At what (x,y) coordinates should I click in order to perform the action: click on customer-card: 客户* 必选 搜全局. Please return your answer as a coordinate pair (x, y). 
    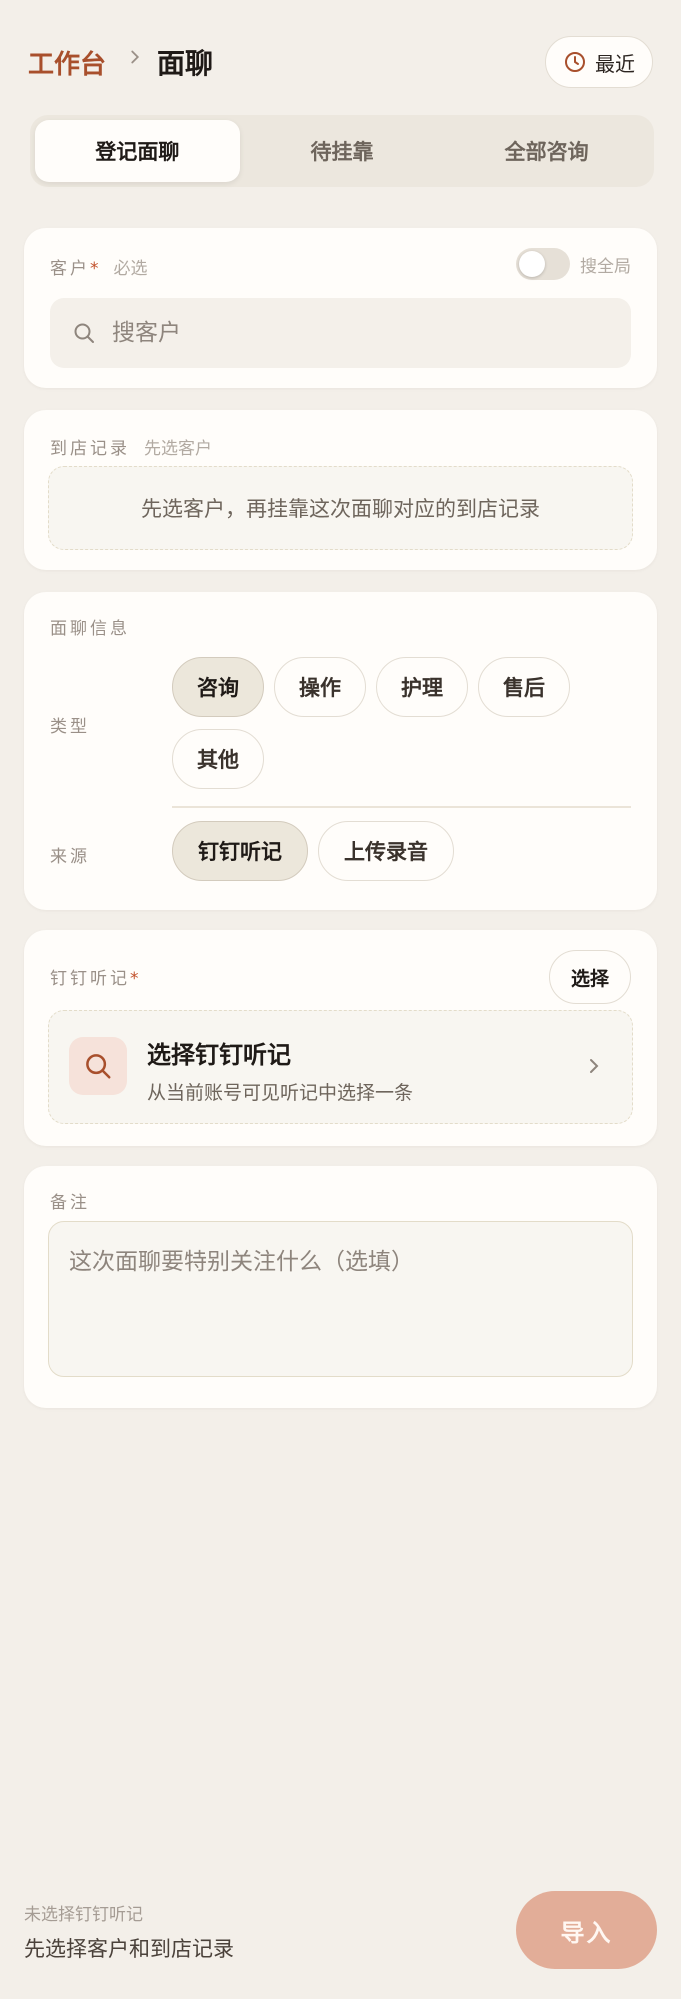
    Looking at the image, I should click on (340, 308).